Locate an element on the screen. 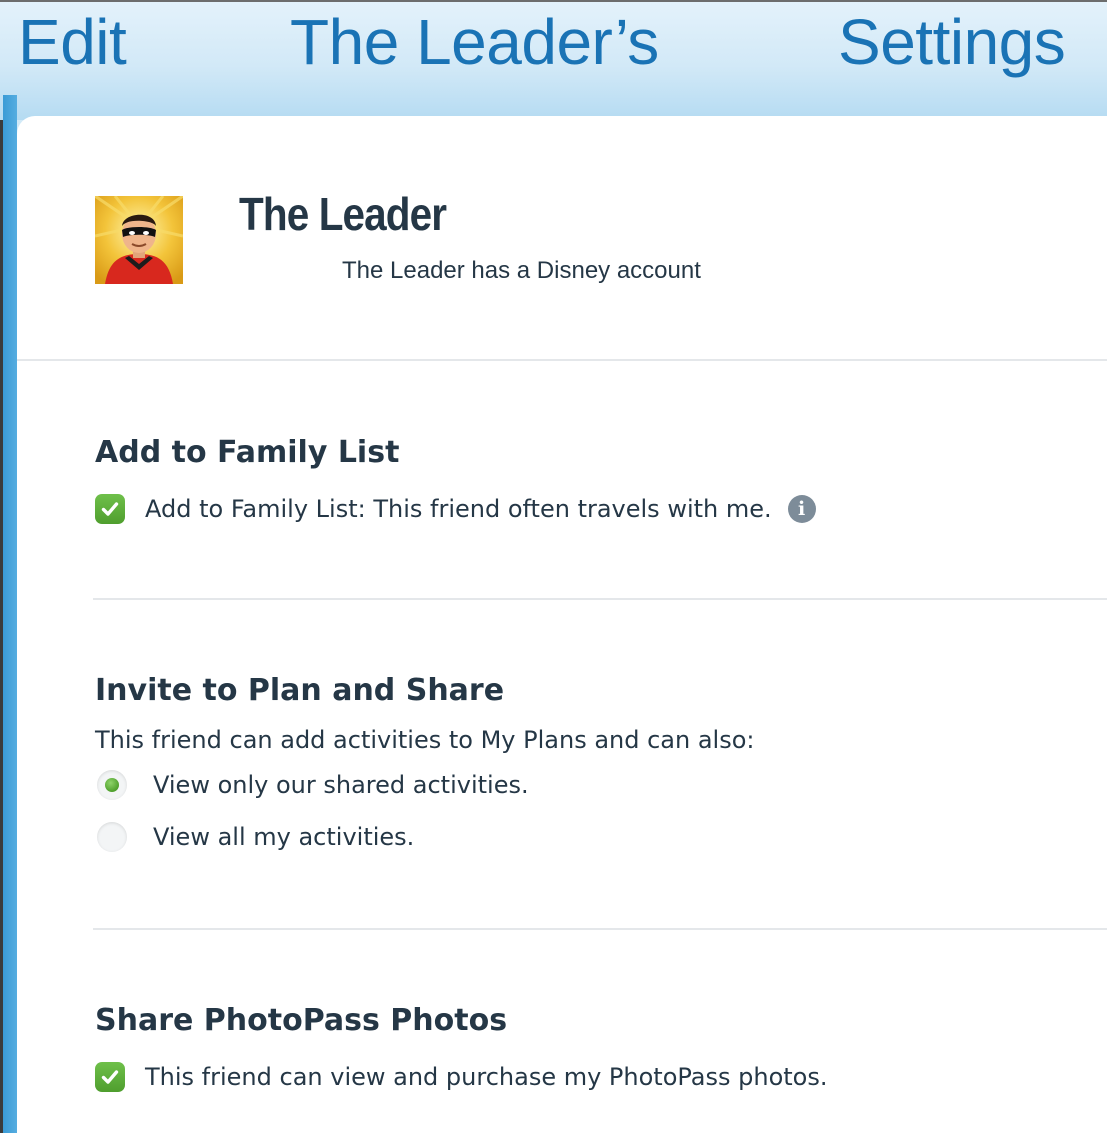 The height and width of the screenshot is (1133, 1107). family-list-heading: Add to Family List is located at coordinates (247, 452).